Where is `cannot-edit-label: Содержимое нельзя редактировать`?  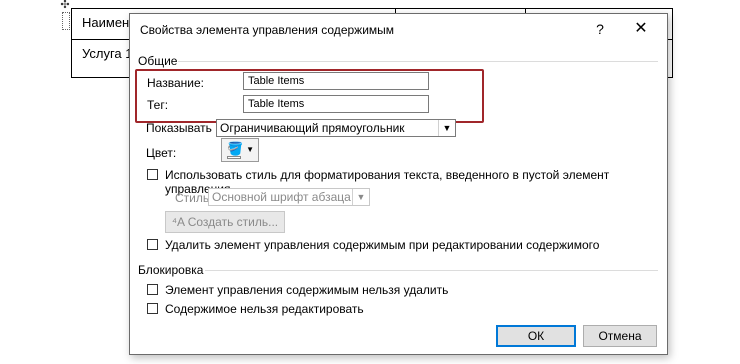
cannot-edit-label: Содержимое нельзя редактировать is located at coordinates (264, 309).